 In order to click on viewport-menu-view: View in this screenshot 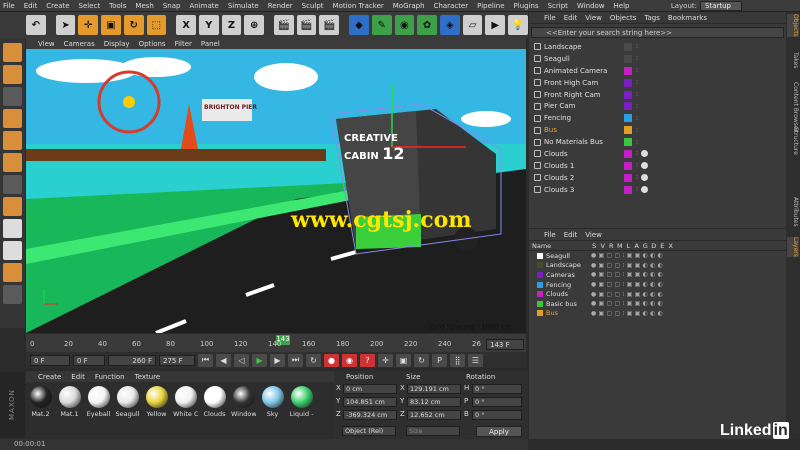, I will do `click(46, 44)`.